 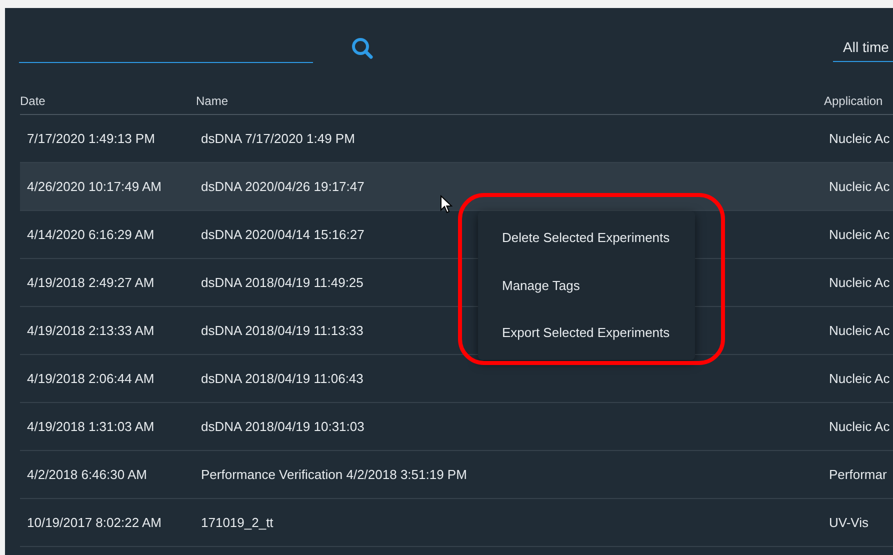 I want to click on table-cell-text: dsDNA 7/17/2020 1:49 PM, so click(x=277, y=139).